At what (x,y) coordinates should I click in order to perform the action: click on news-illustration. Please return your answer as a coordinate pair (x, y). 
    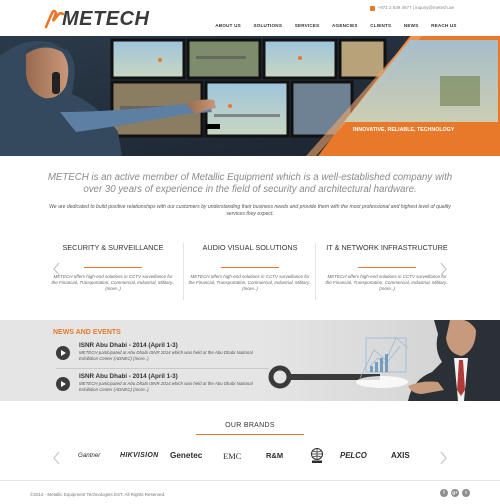
    Looking at the image, I should click on (381, 360).